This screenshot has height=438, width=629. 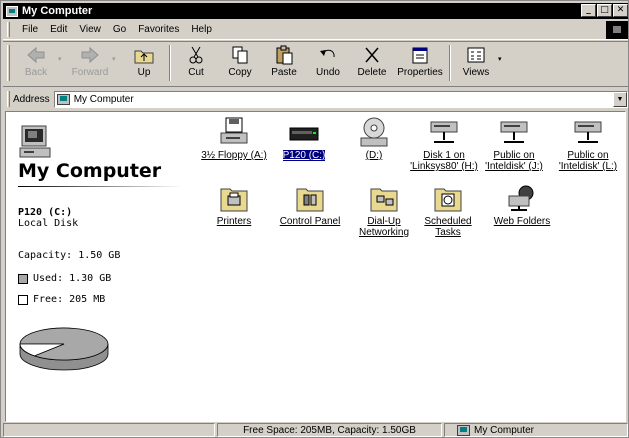 What do you see at coordinates (315, 30) in the screenshot?
I see `menu-bar: File Edit View Go Favorites Help` at bounding box center [315, 30].